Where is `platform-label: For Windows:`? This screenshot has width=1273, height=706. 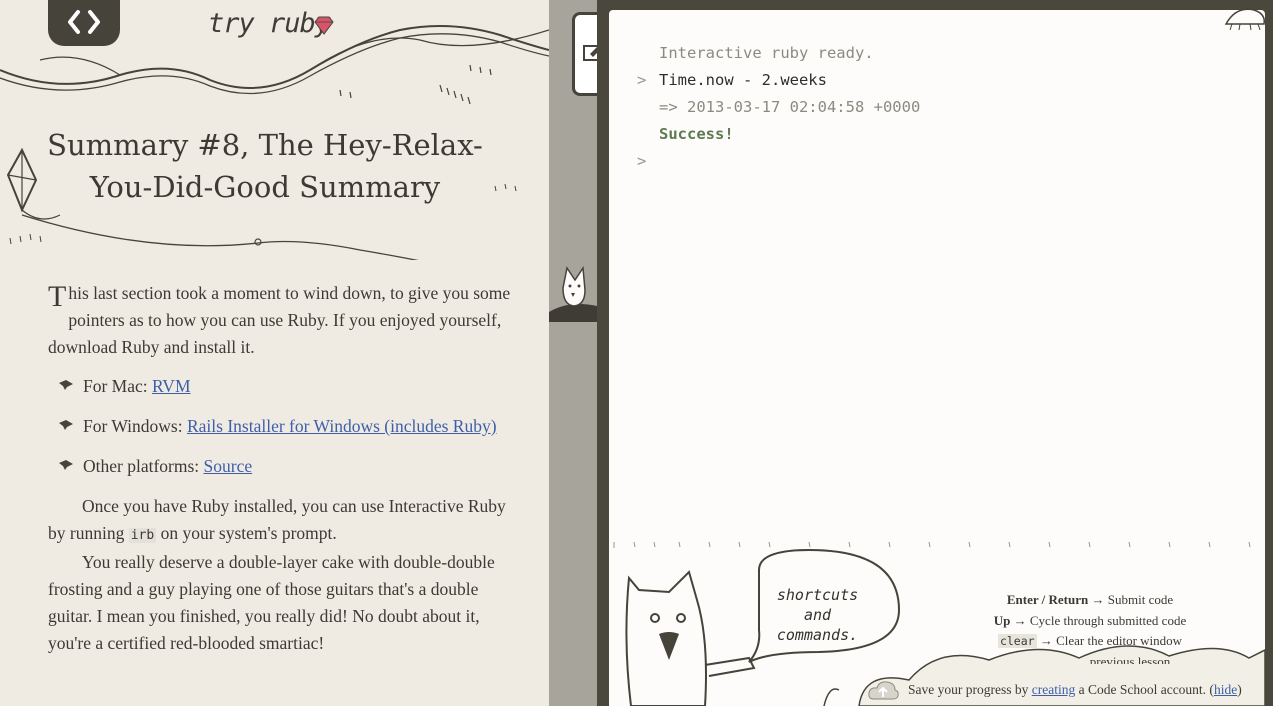 platform-label: For Windows: is located at coordinates (135, 426).